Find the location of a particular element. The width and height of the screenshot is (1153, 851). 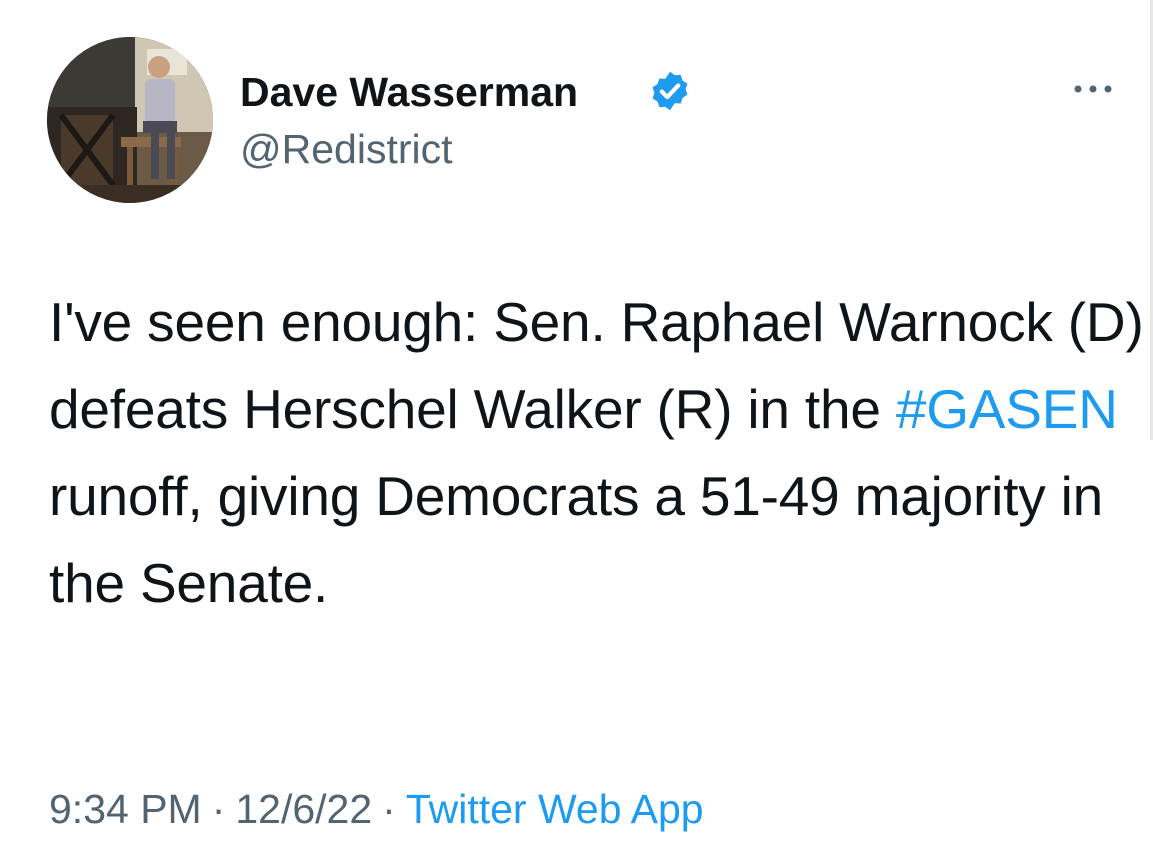

tweet-metadata: 9:34 PM · 12/6/22 · Twitter Web App is located at coordinates (376, 809).